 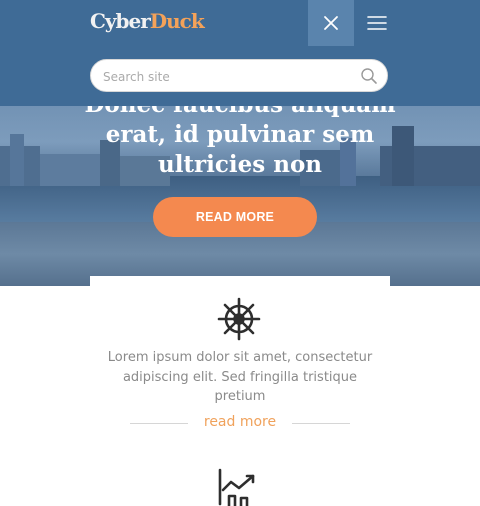 What do you see at coordinates (235, 217) in the screenshot?
I see `read-more-button: READ MORE` at bounding box center [235, 217].